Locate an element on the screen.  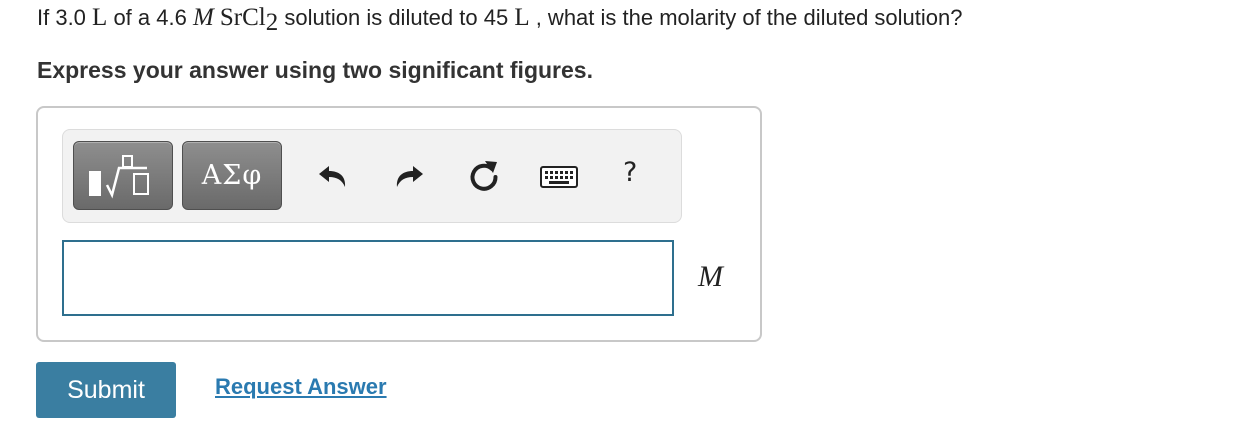
templates-button is located at coordinates (123, 175).